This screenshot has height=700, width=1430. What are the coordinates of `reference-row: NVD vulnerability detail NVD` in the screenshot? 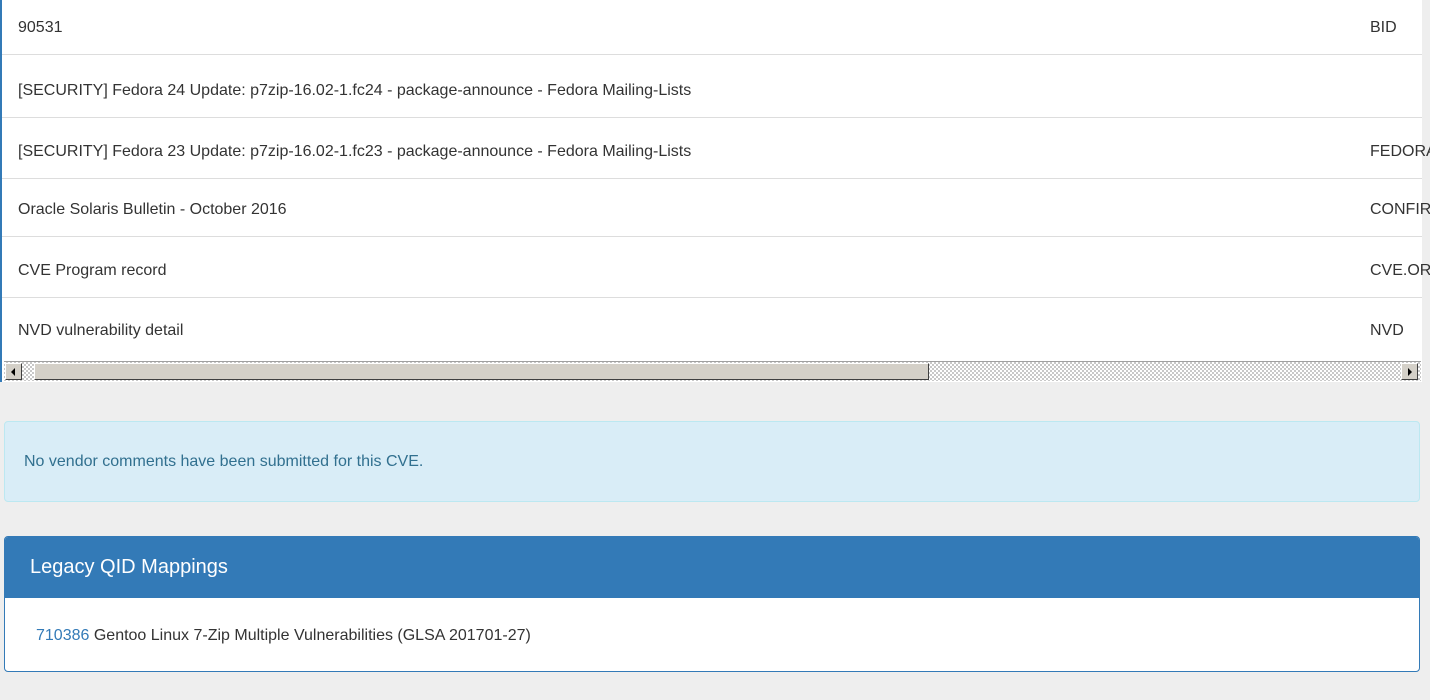 It's located at (712, 330).